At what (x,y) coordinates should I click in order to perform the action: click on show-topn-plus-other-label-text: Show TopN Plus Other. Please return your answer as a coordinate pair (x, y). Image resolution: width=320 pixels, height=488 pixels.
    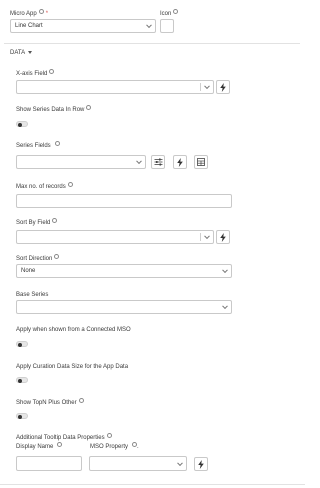
    Looking at the image, I should click on (46, 403).